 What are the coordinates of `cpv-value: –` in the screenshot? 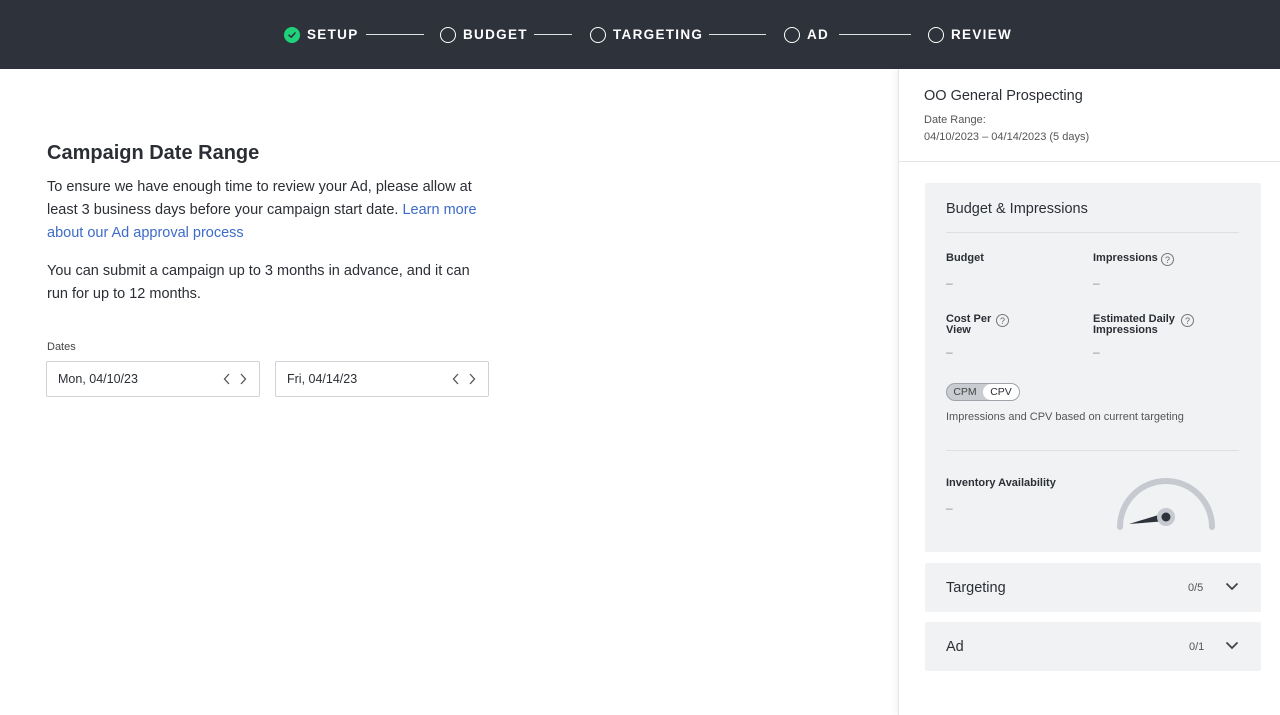 It's located at (949, 352).